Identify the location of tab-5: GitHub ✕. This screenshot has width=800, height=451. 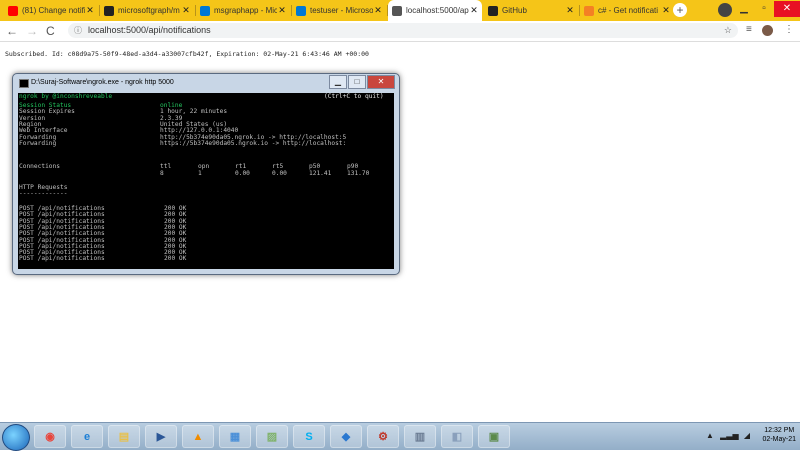
(531, 10).